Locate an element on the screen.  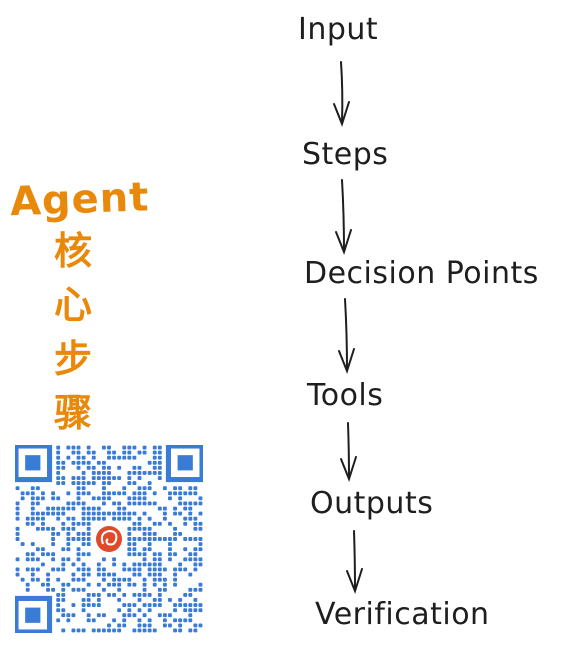
step-steps: Steps is located at coordinates (345, 154).